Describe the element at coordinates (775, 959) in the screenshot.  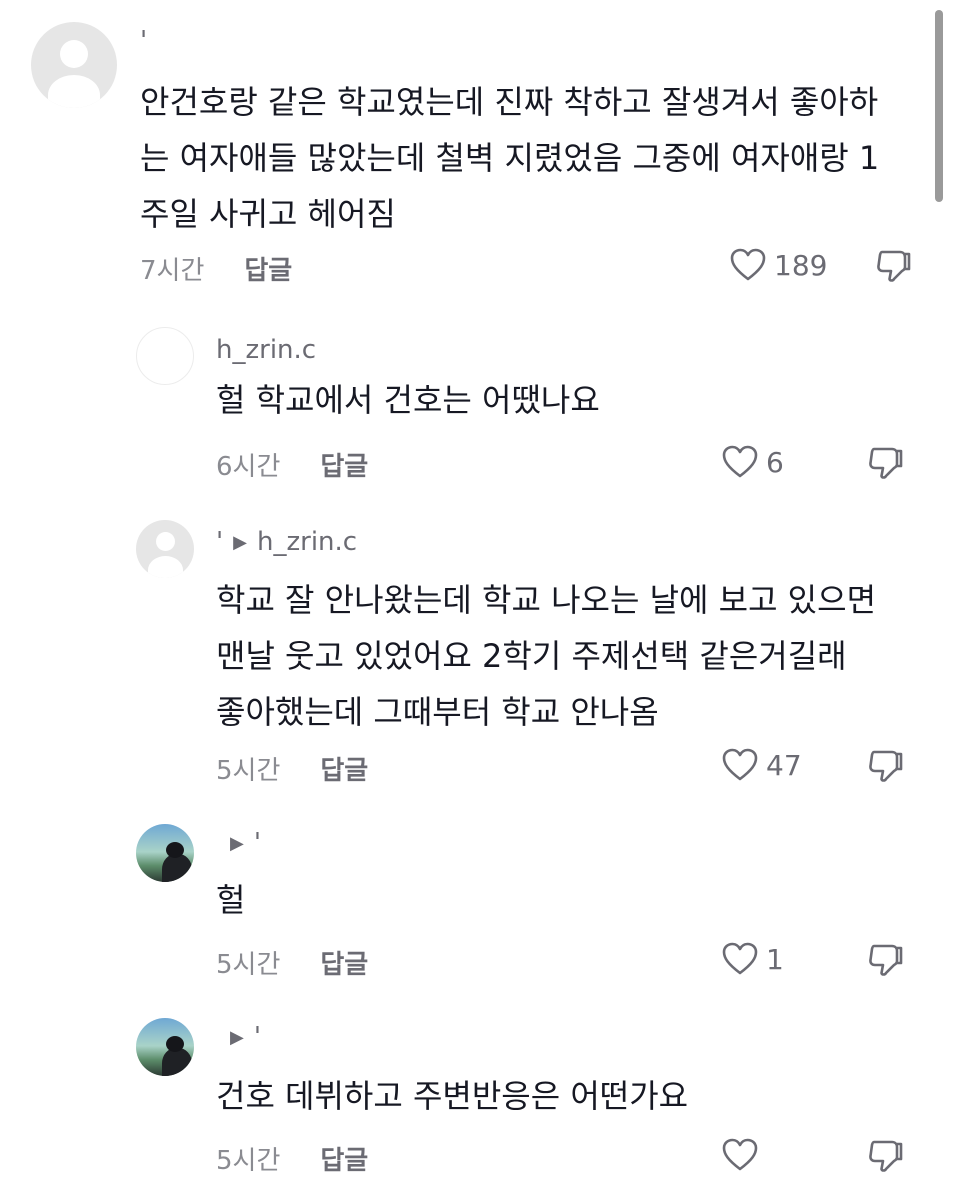
I see `like-count: 1` at that location.